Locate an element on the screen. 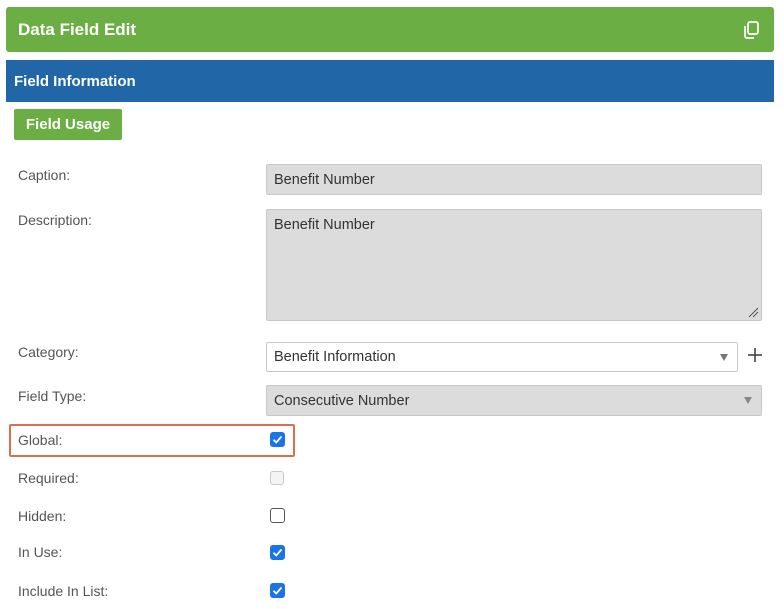 The image size is (784, 609). panel-header: Data Field Edit is located at coordinates (390, 29).